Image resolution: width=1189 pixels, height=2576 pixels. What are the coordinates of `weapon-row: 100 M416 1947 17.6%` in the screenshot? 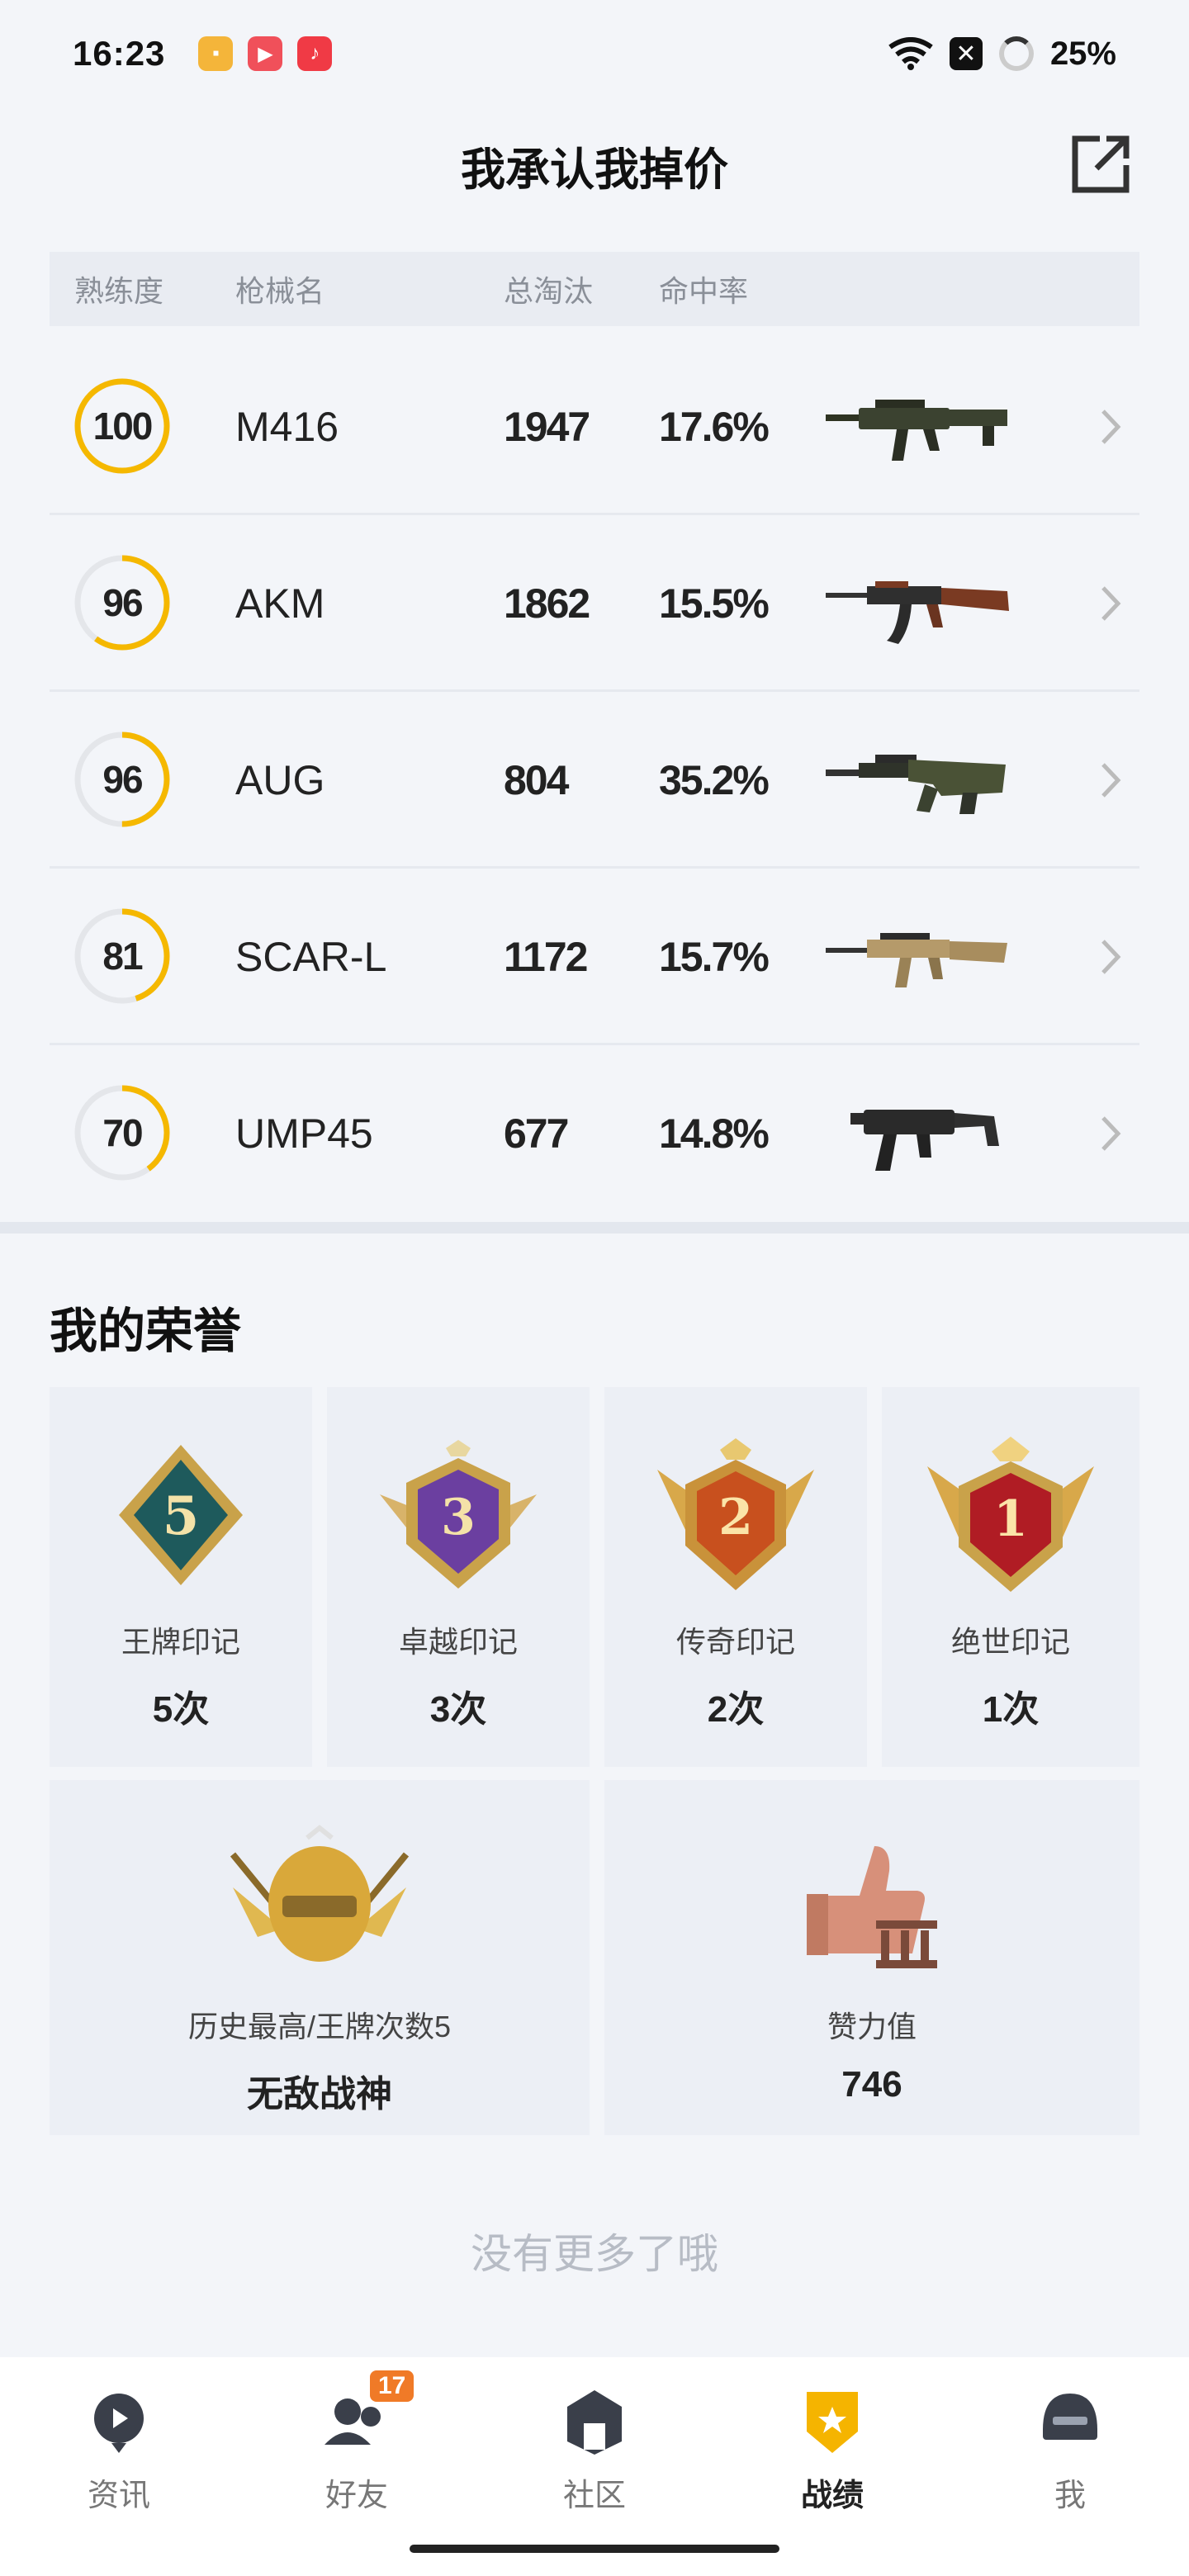 It's located at (594, 427).